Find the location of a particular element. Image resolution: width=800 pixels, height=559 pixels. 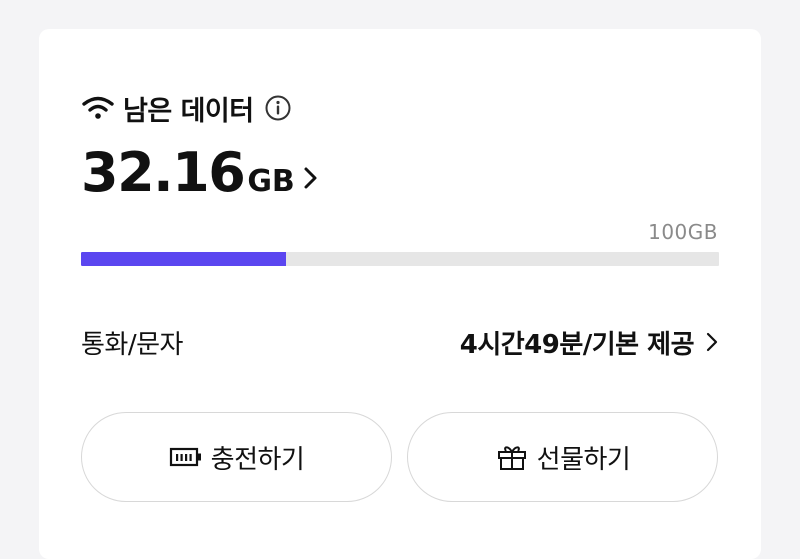

gift-button: 선물하기 is located at coordinates (562, 457).